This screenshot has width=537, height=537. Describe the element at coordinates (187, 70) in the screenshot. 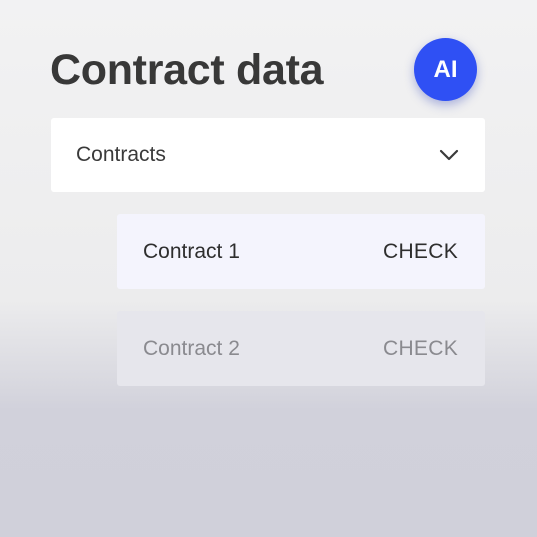

I see `page-title: Contract data` at that location.